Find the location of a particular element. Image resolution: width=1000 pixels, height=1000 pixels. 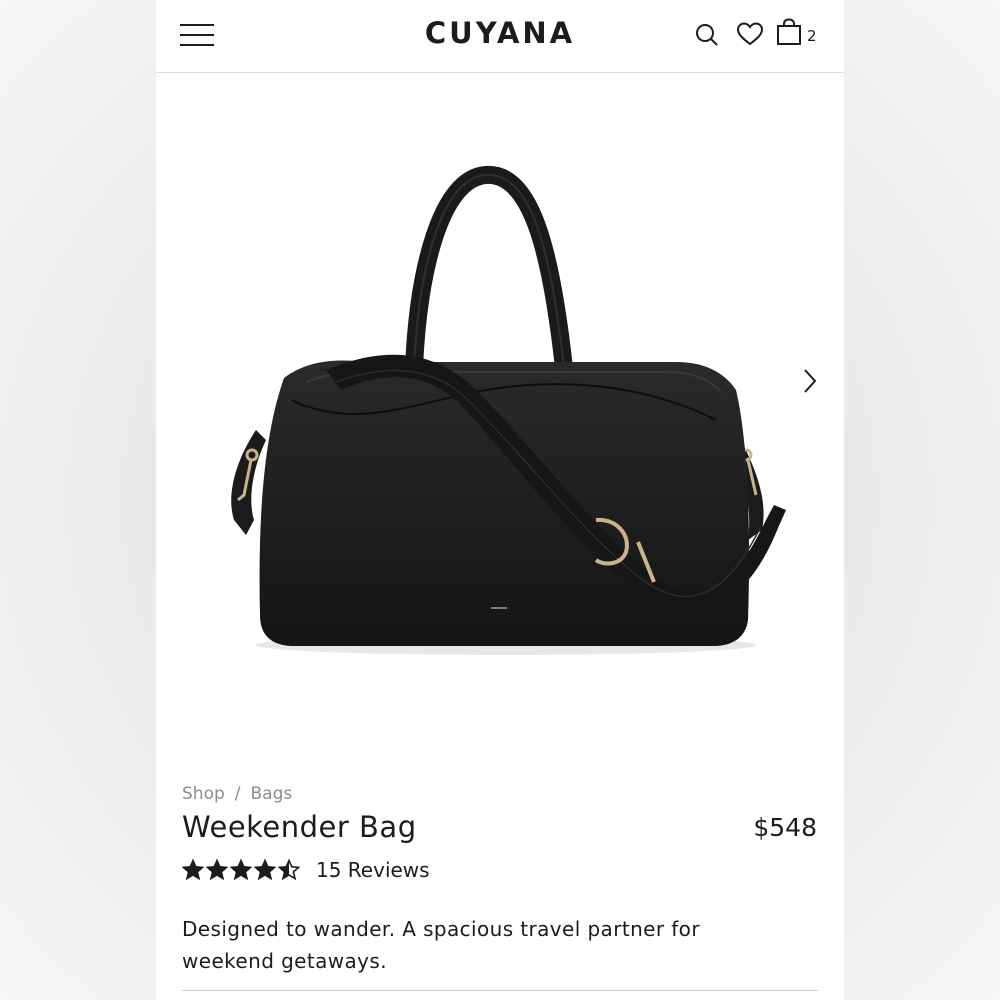

product-rating: 15 Reviews is located at coordinates (306, 870).